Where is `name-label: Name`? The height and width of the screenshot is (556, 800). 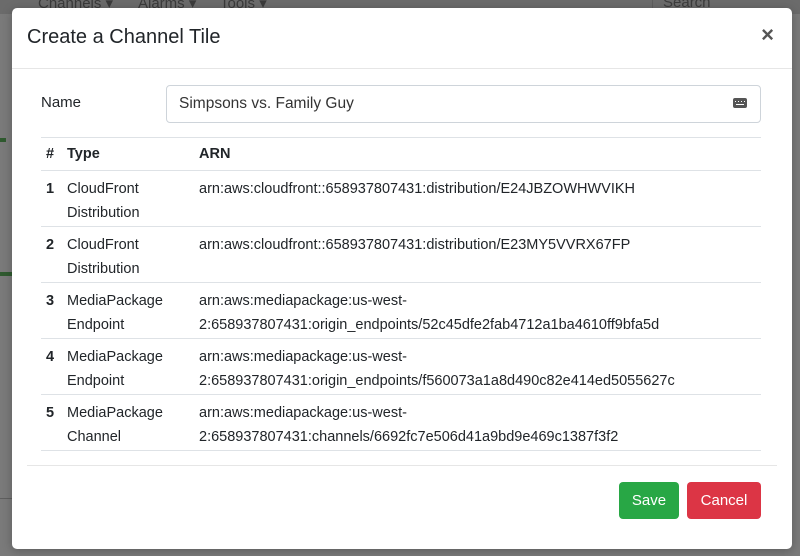 name-label: Name is located at coordinates (61, 102).